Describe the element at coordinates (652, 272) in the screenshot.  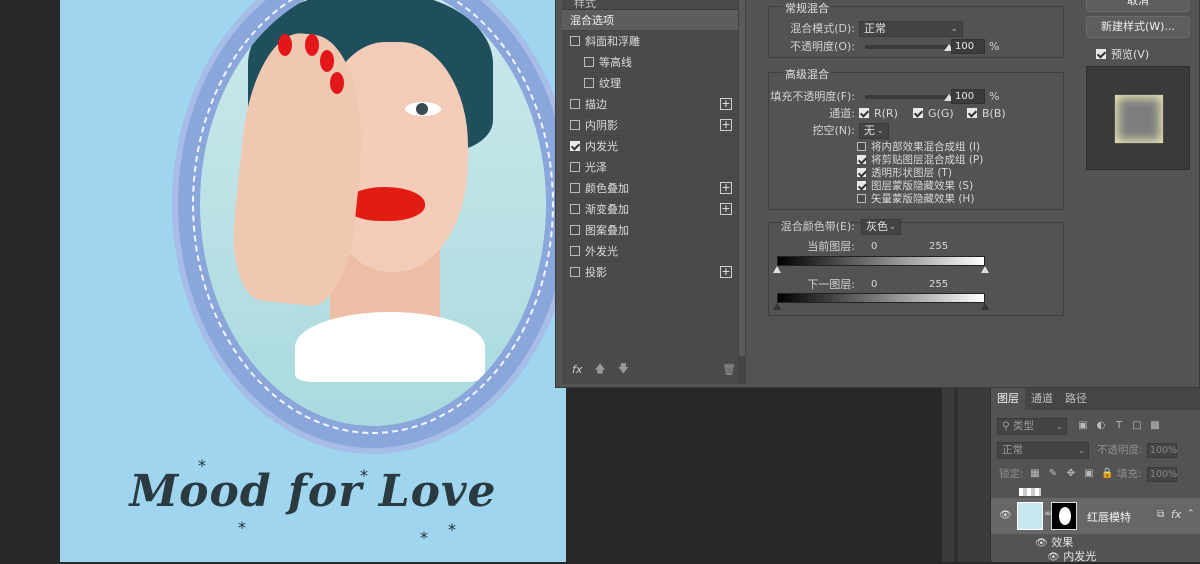
I see `style-item: 投影 +` at that location.